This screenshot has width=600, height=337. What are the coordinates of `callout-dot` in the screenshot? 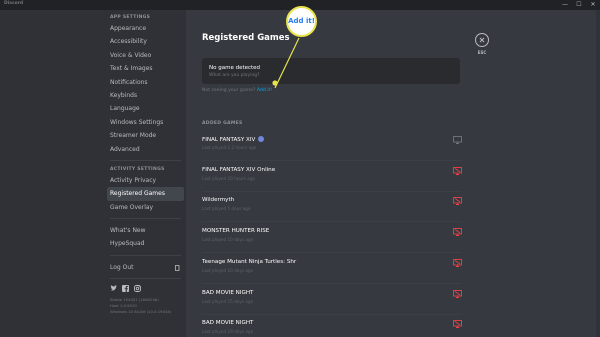 It's located at (275, 83).